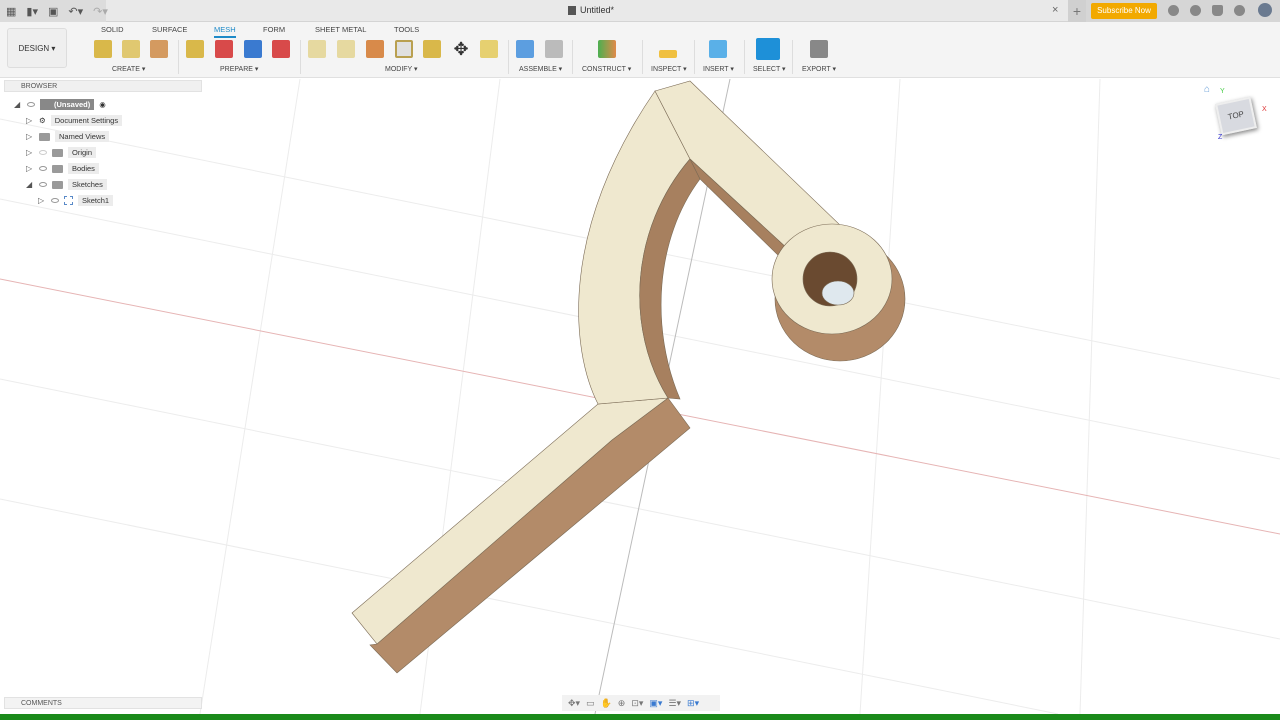 The width and height of the screenshot is (1280, 720). Describe the element at coordinates (554, 49) in the screenshot. I see `joint-icon` at that location.